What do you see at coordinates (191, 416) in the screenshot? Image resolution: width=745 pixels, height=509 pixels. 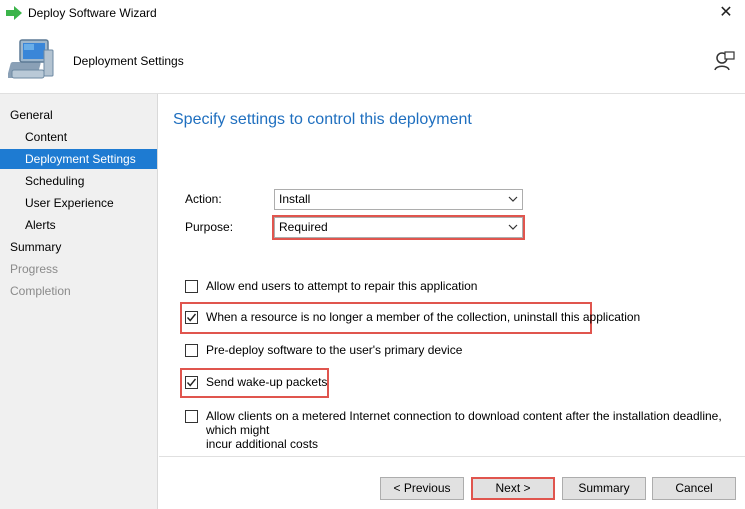 I see `metered-checkbox` at bounding box center [191, 416].